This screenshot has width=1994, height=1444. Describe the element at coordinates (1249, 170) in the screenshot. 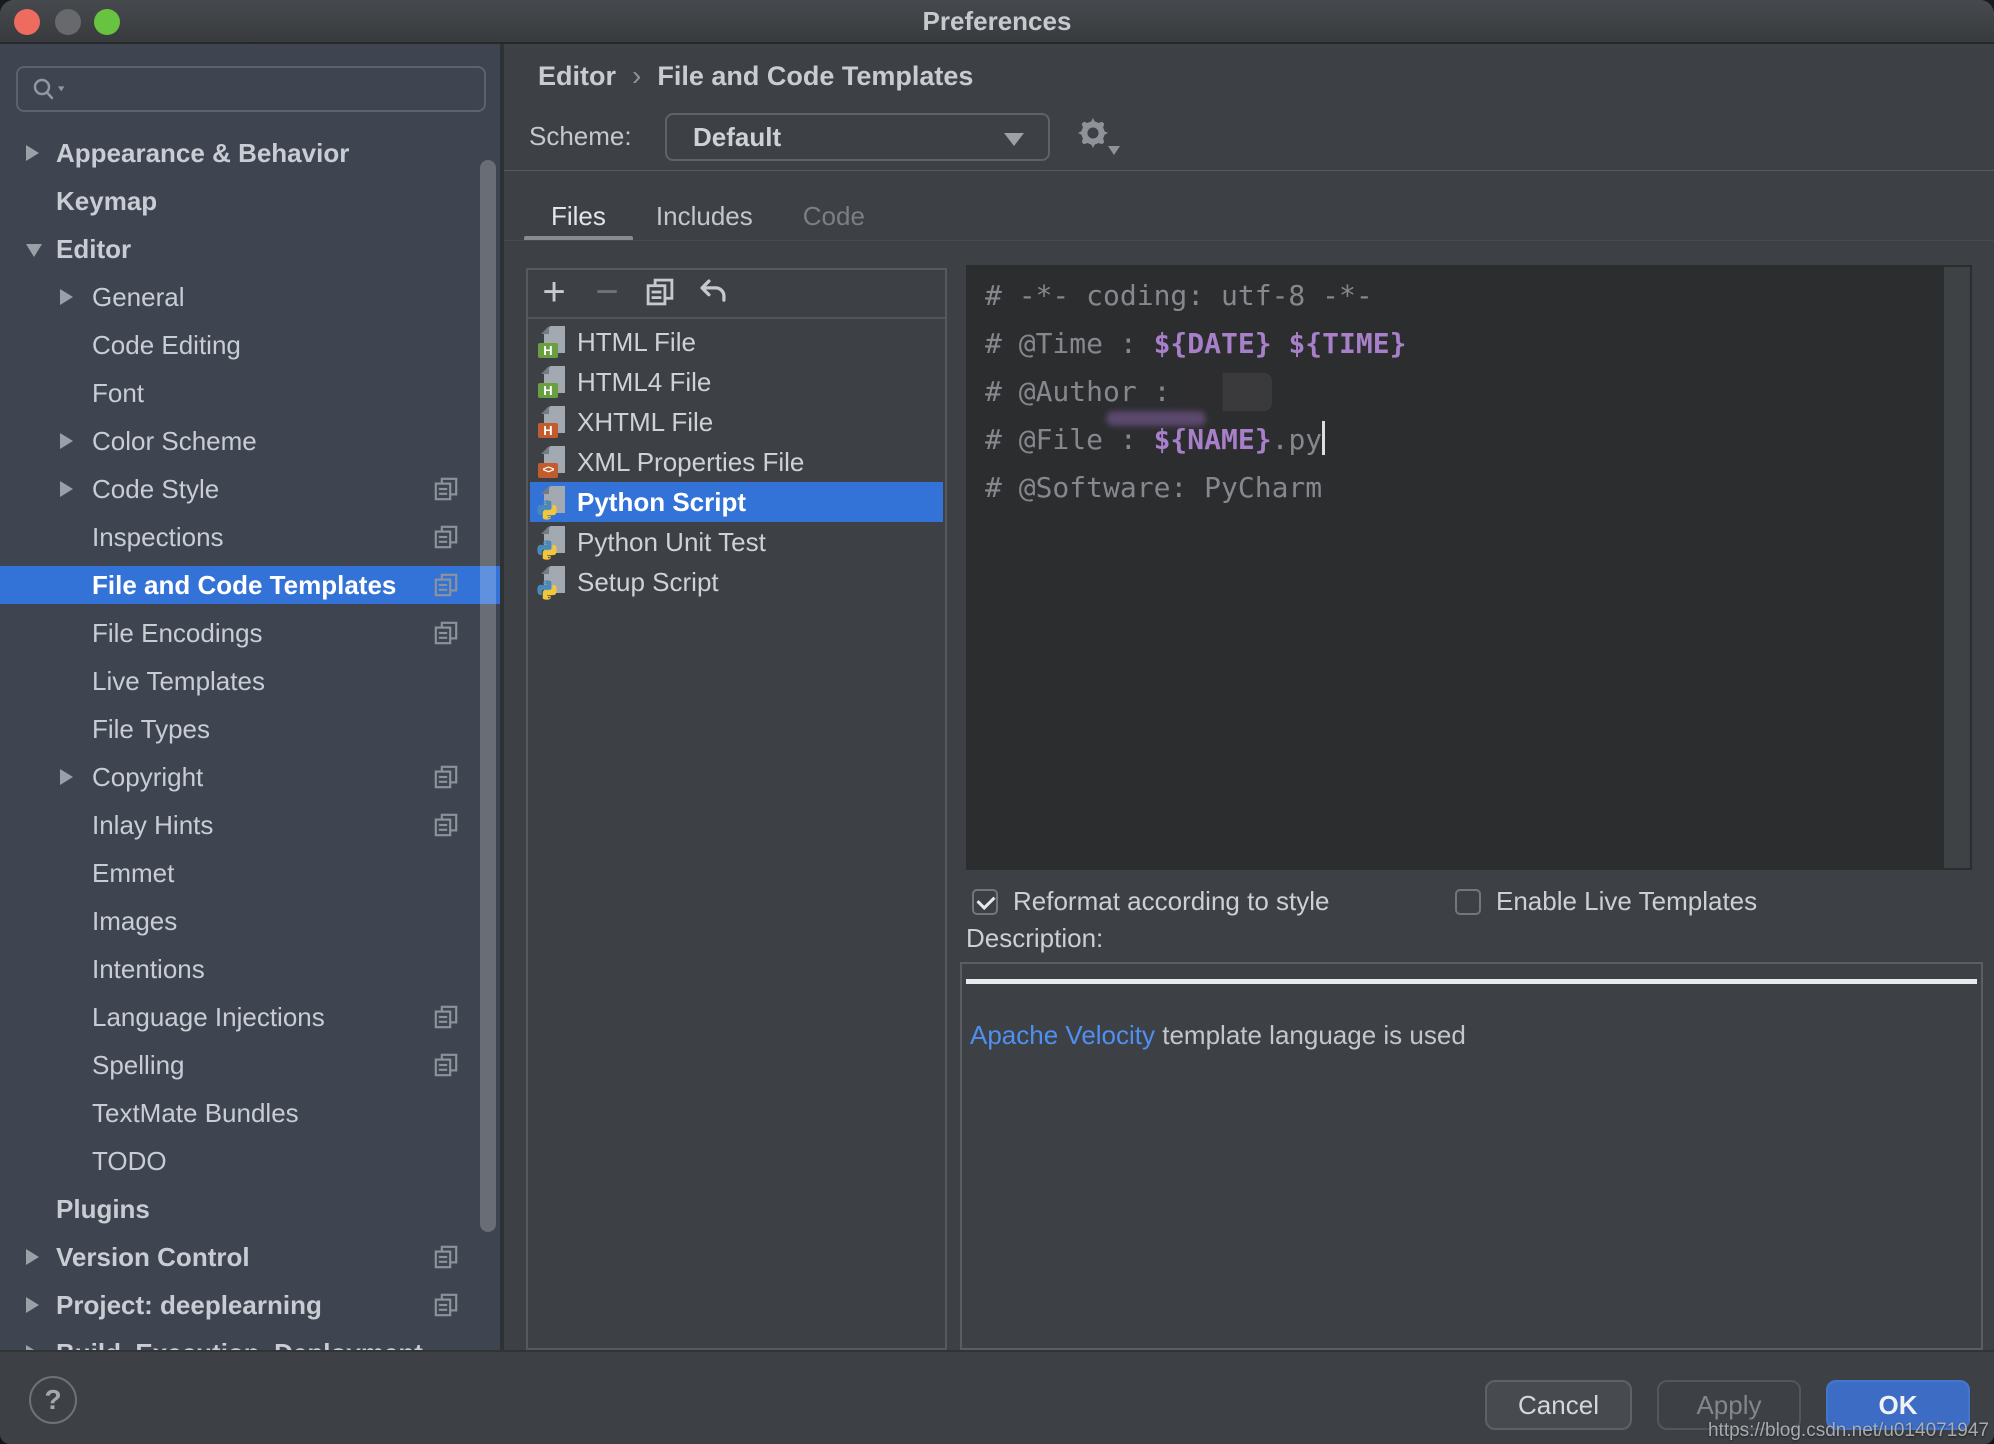

I see `header-separator` at that location.